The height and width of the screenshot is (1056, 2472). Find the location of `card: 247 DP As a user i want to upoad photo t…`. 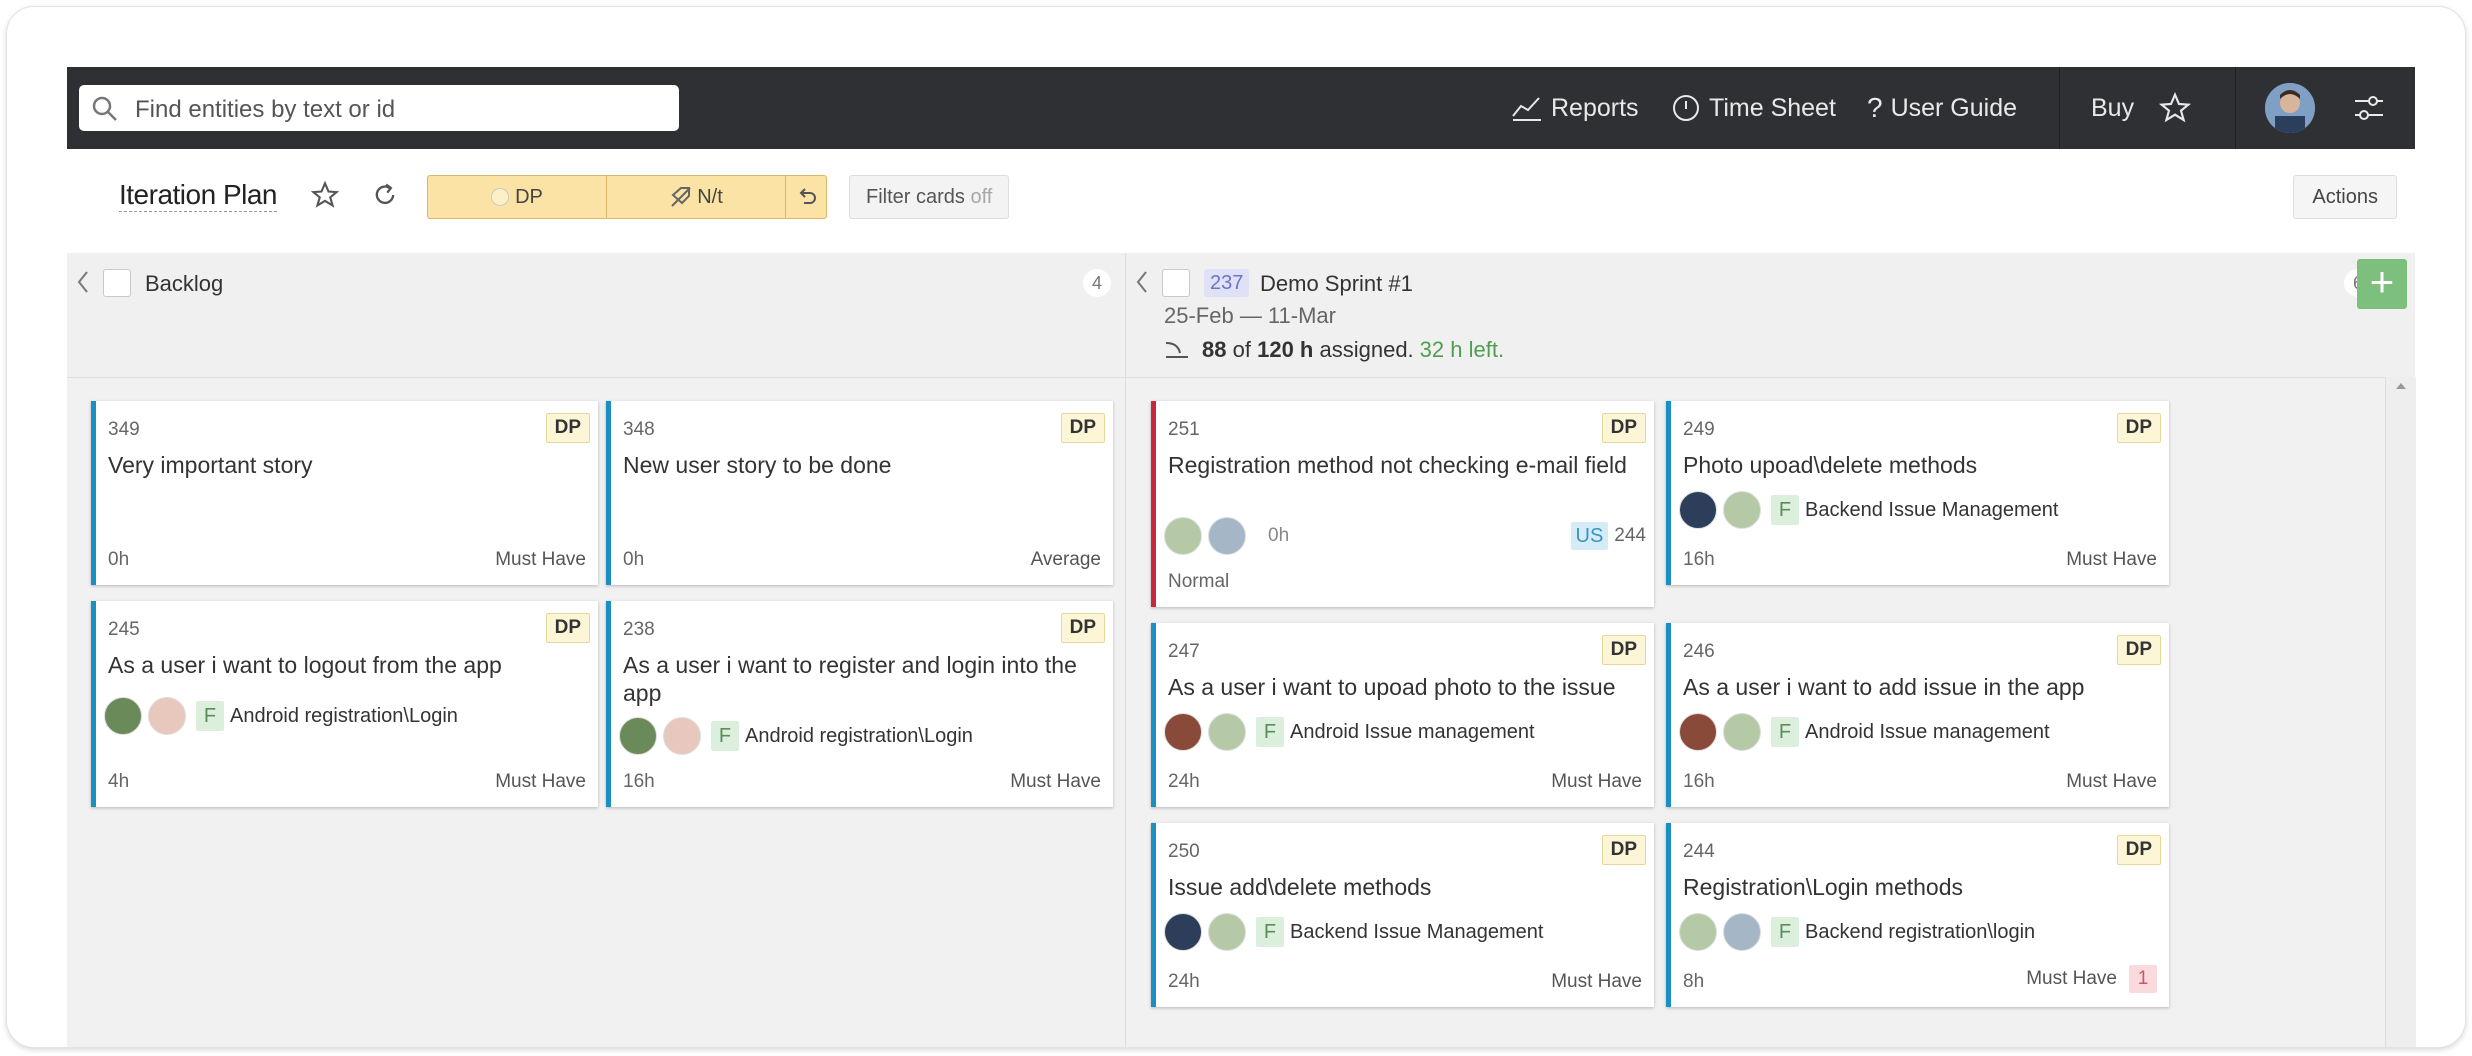

card: 247 DP As a user i want to upoad photo t… is located at coordinates (1402, 715).